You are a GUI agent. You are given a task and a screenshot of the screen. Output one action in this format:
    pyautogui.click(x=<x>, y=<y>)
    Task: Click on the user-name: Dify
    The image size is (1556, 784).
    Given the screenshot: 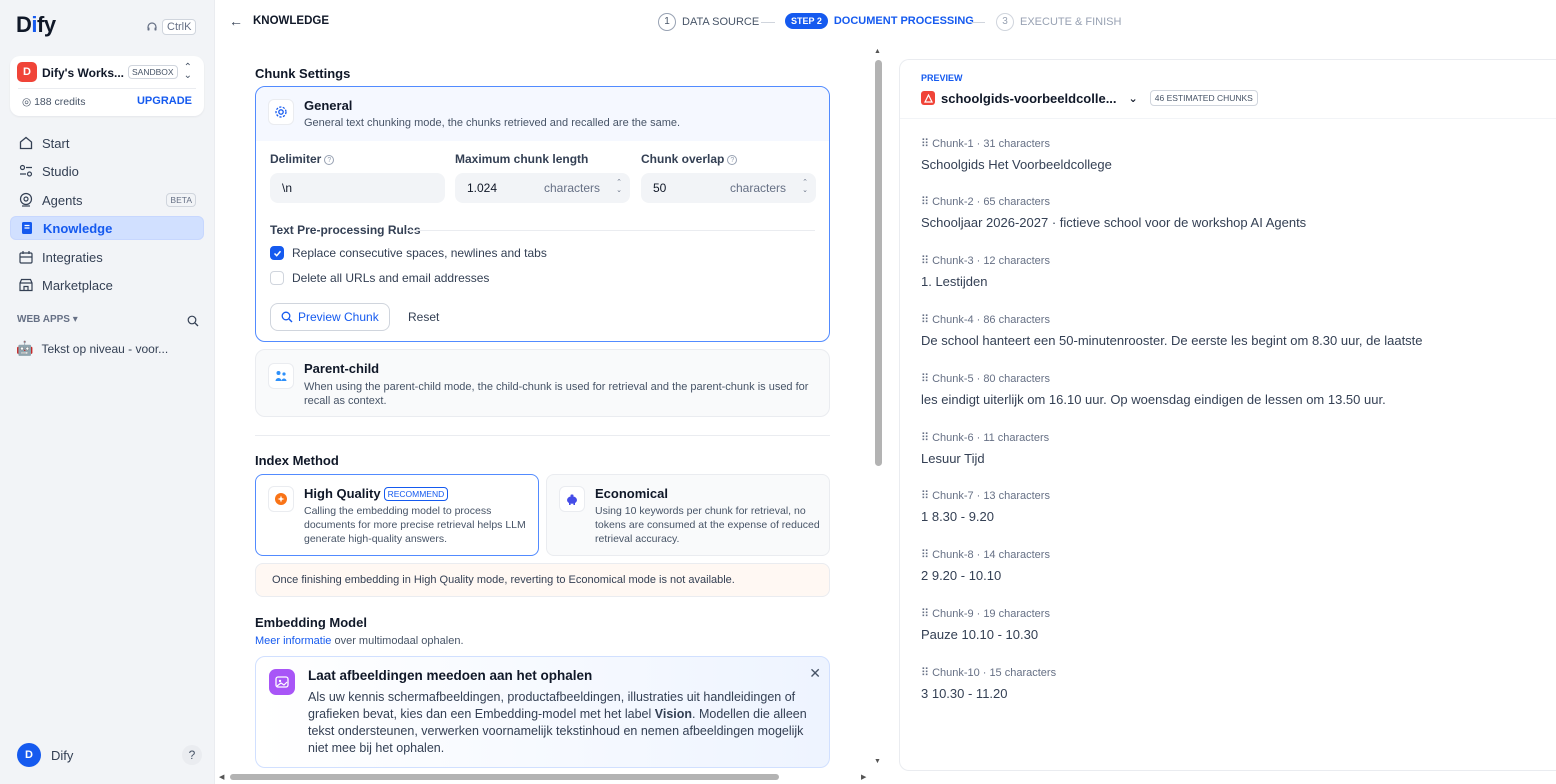 What is the action you would take?
    pyautogui.click(x=62, y=755)
    